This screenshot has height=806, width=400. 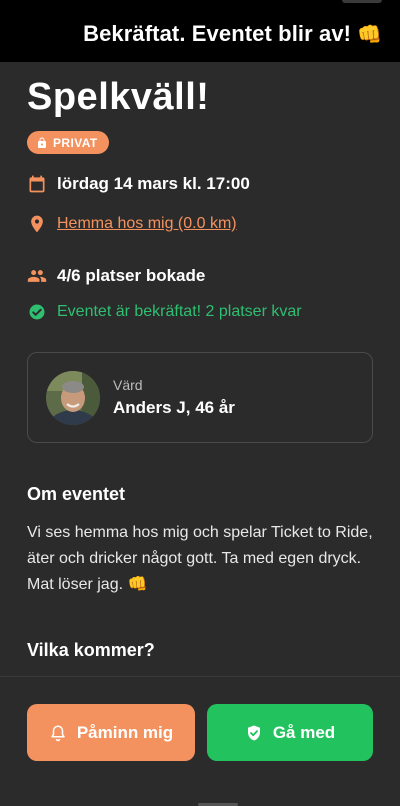 What do you see at coordinates (153, 183) in the screenshot?
I see `event-date-text: lördag 14 mars kl. 17:00` at bounding box center [153, 183].